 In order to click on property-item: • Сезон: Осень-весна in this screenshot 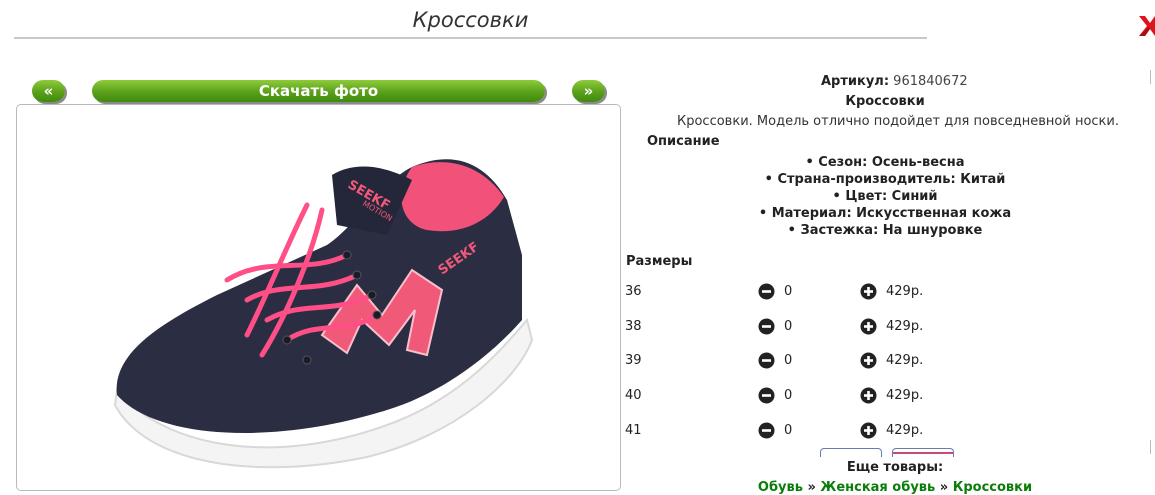, I will do `click(885, 162)`.